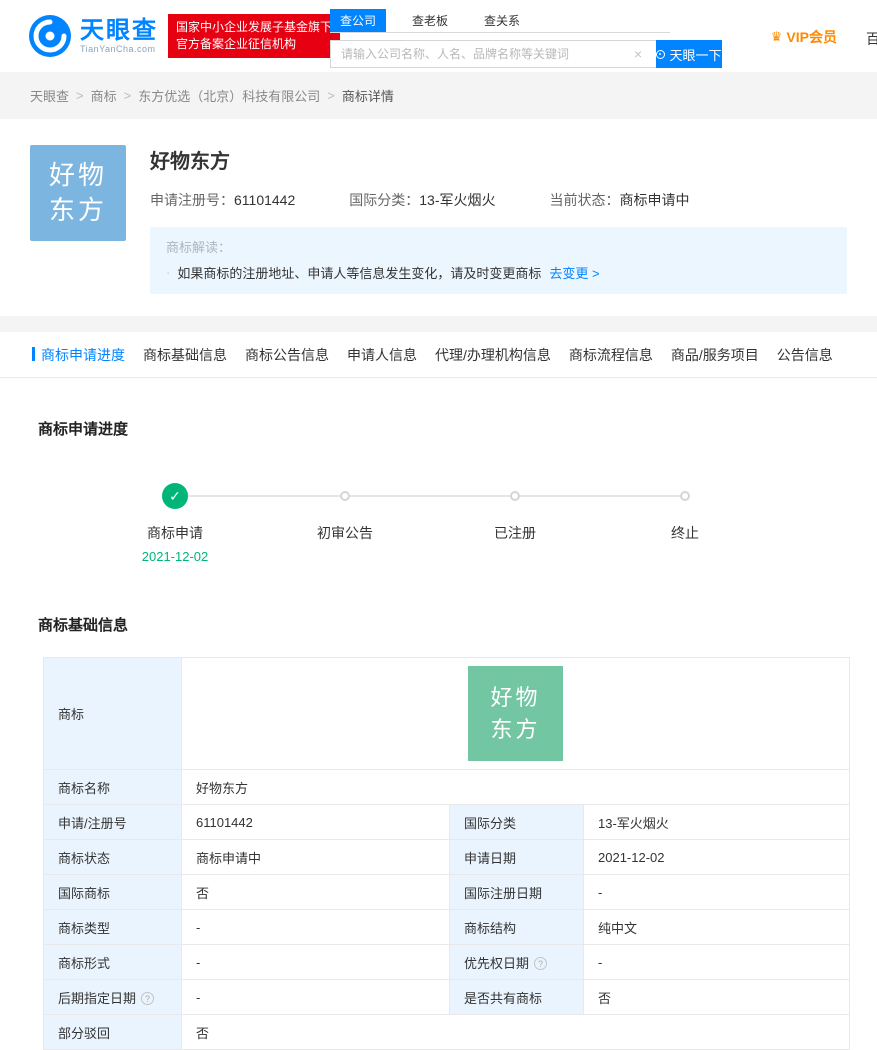 The width and height of the screenshot is (877, 1050). What do you see at coordinates (185, 355) in the screenshot?
I see `tab-basic-info: 商标基础信息` at bounding box center [185, 355].